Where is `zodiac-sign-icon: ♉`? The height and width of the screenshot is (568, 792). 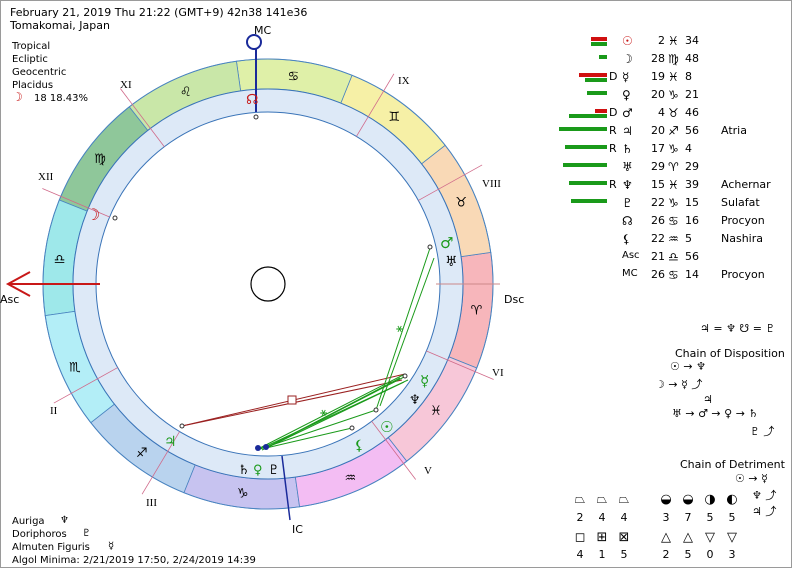 zodiac-sign-icon: ♉ is located at coordinates (461, 203).